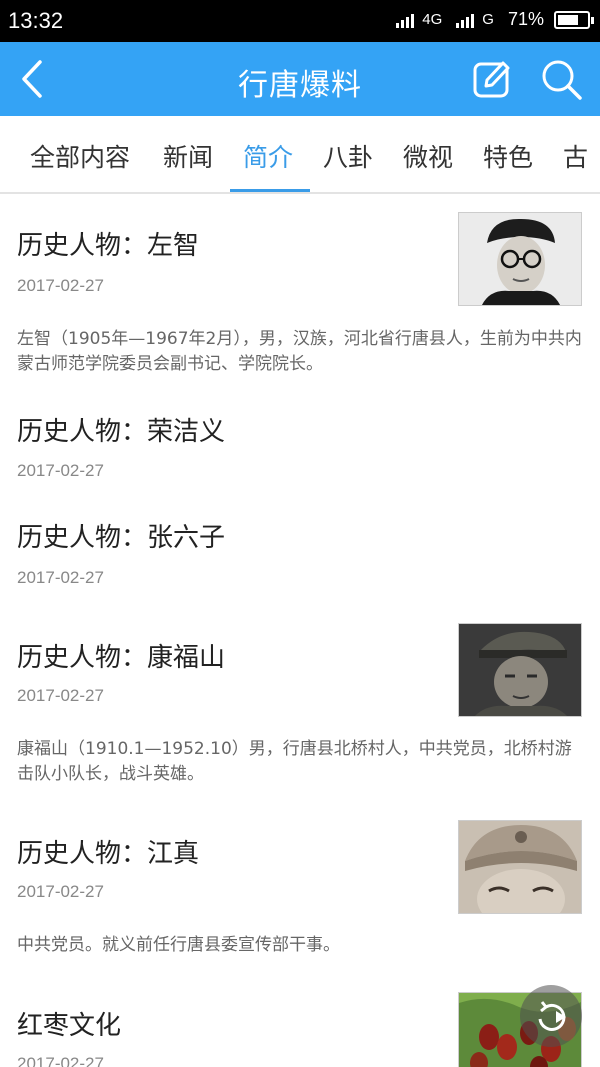 The image size is (600, 1067). Describe the element at coordinates (492, 79) in the screenshot. I see `edit-icon` at that location.